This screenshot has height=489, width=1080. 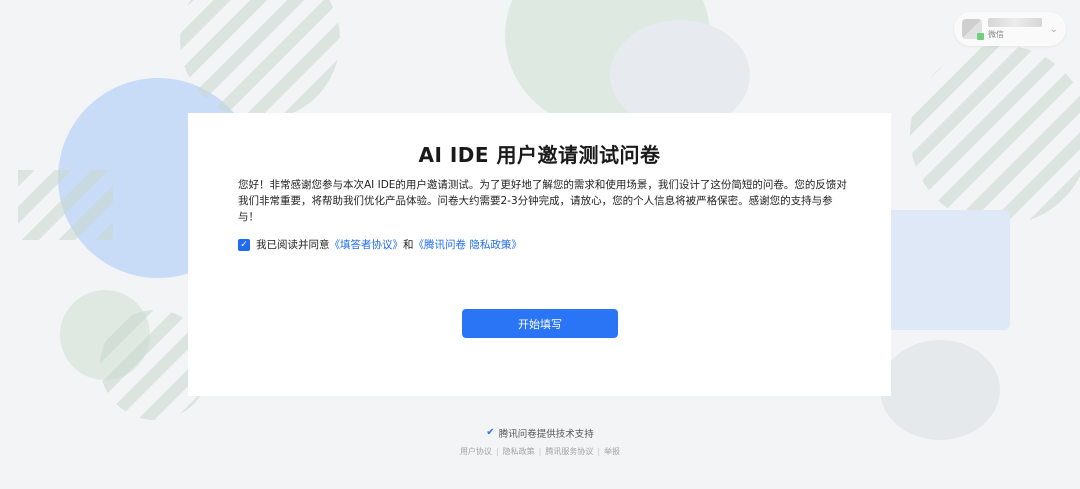 I want to click on powered-by: ✔ 腾讯问卷提供技术支持, so click(x=539, y=433).